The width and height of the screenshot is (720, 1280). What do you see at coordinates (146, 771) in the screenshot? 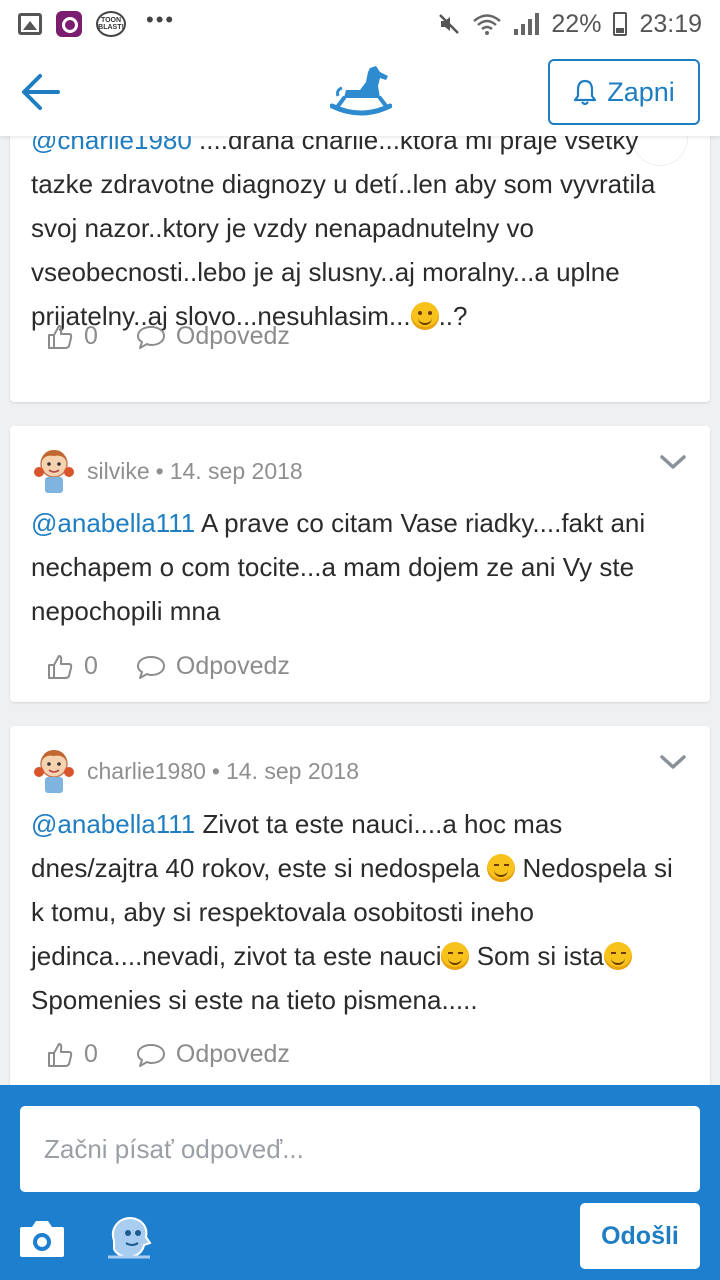
I see `author-name: charlie1980` at bounding box center [146, 771].